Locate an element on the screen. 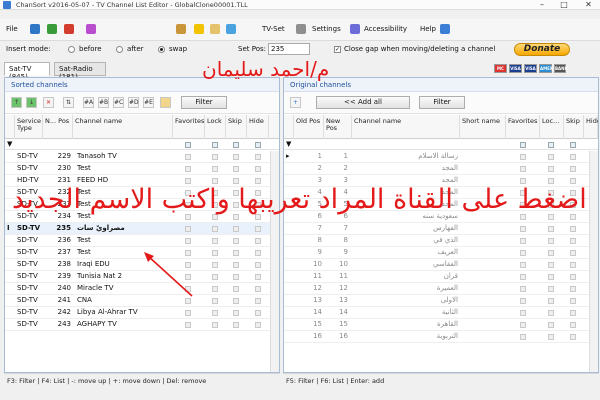  save-icon is located at coordinates (35, 29).